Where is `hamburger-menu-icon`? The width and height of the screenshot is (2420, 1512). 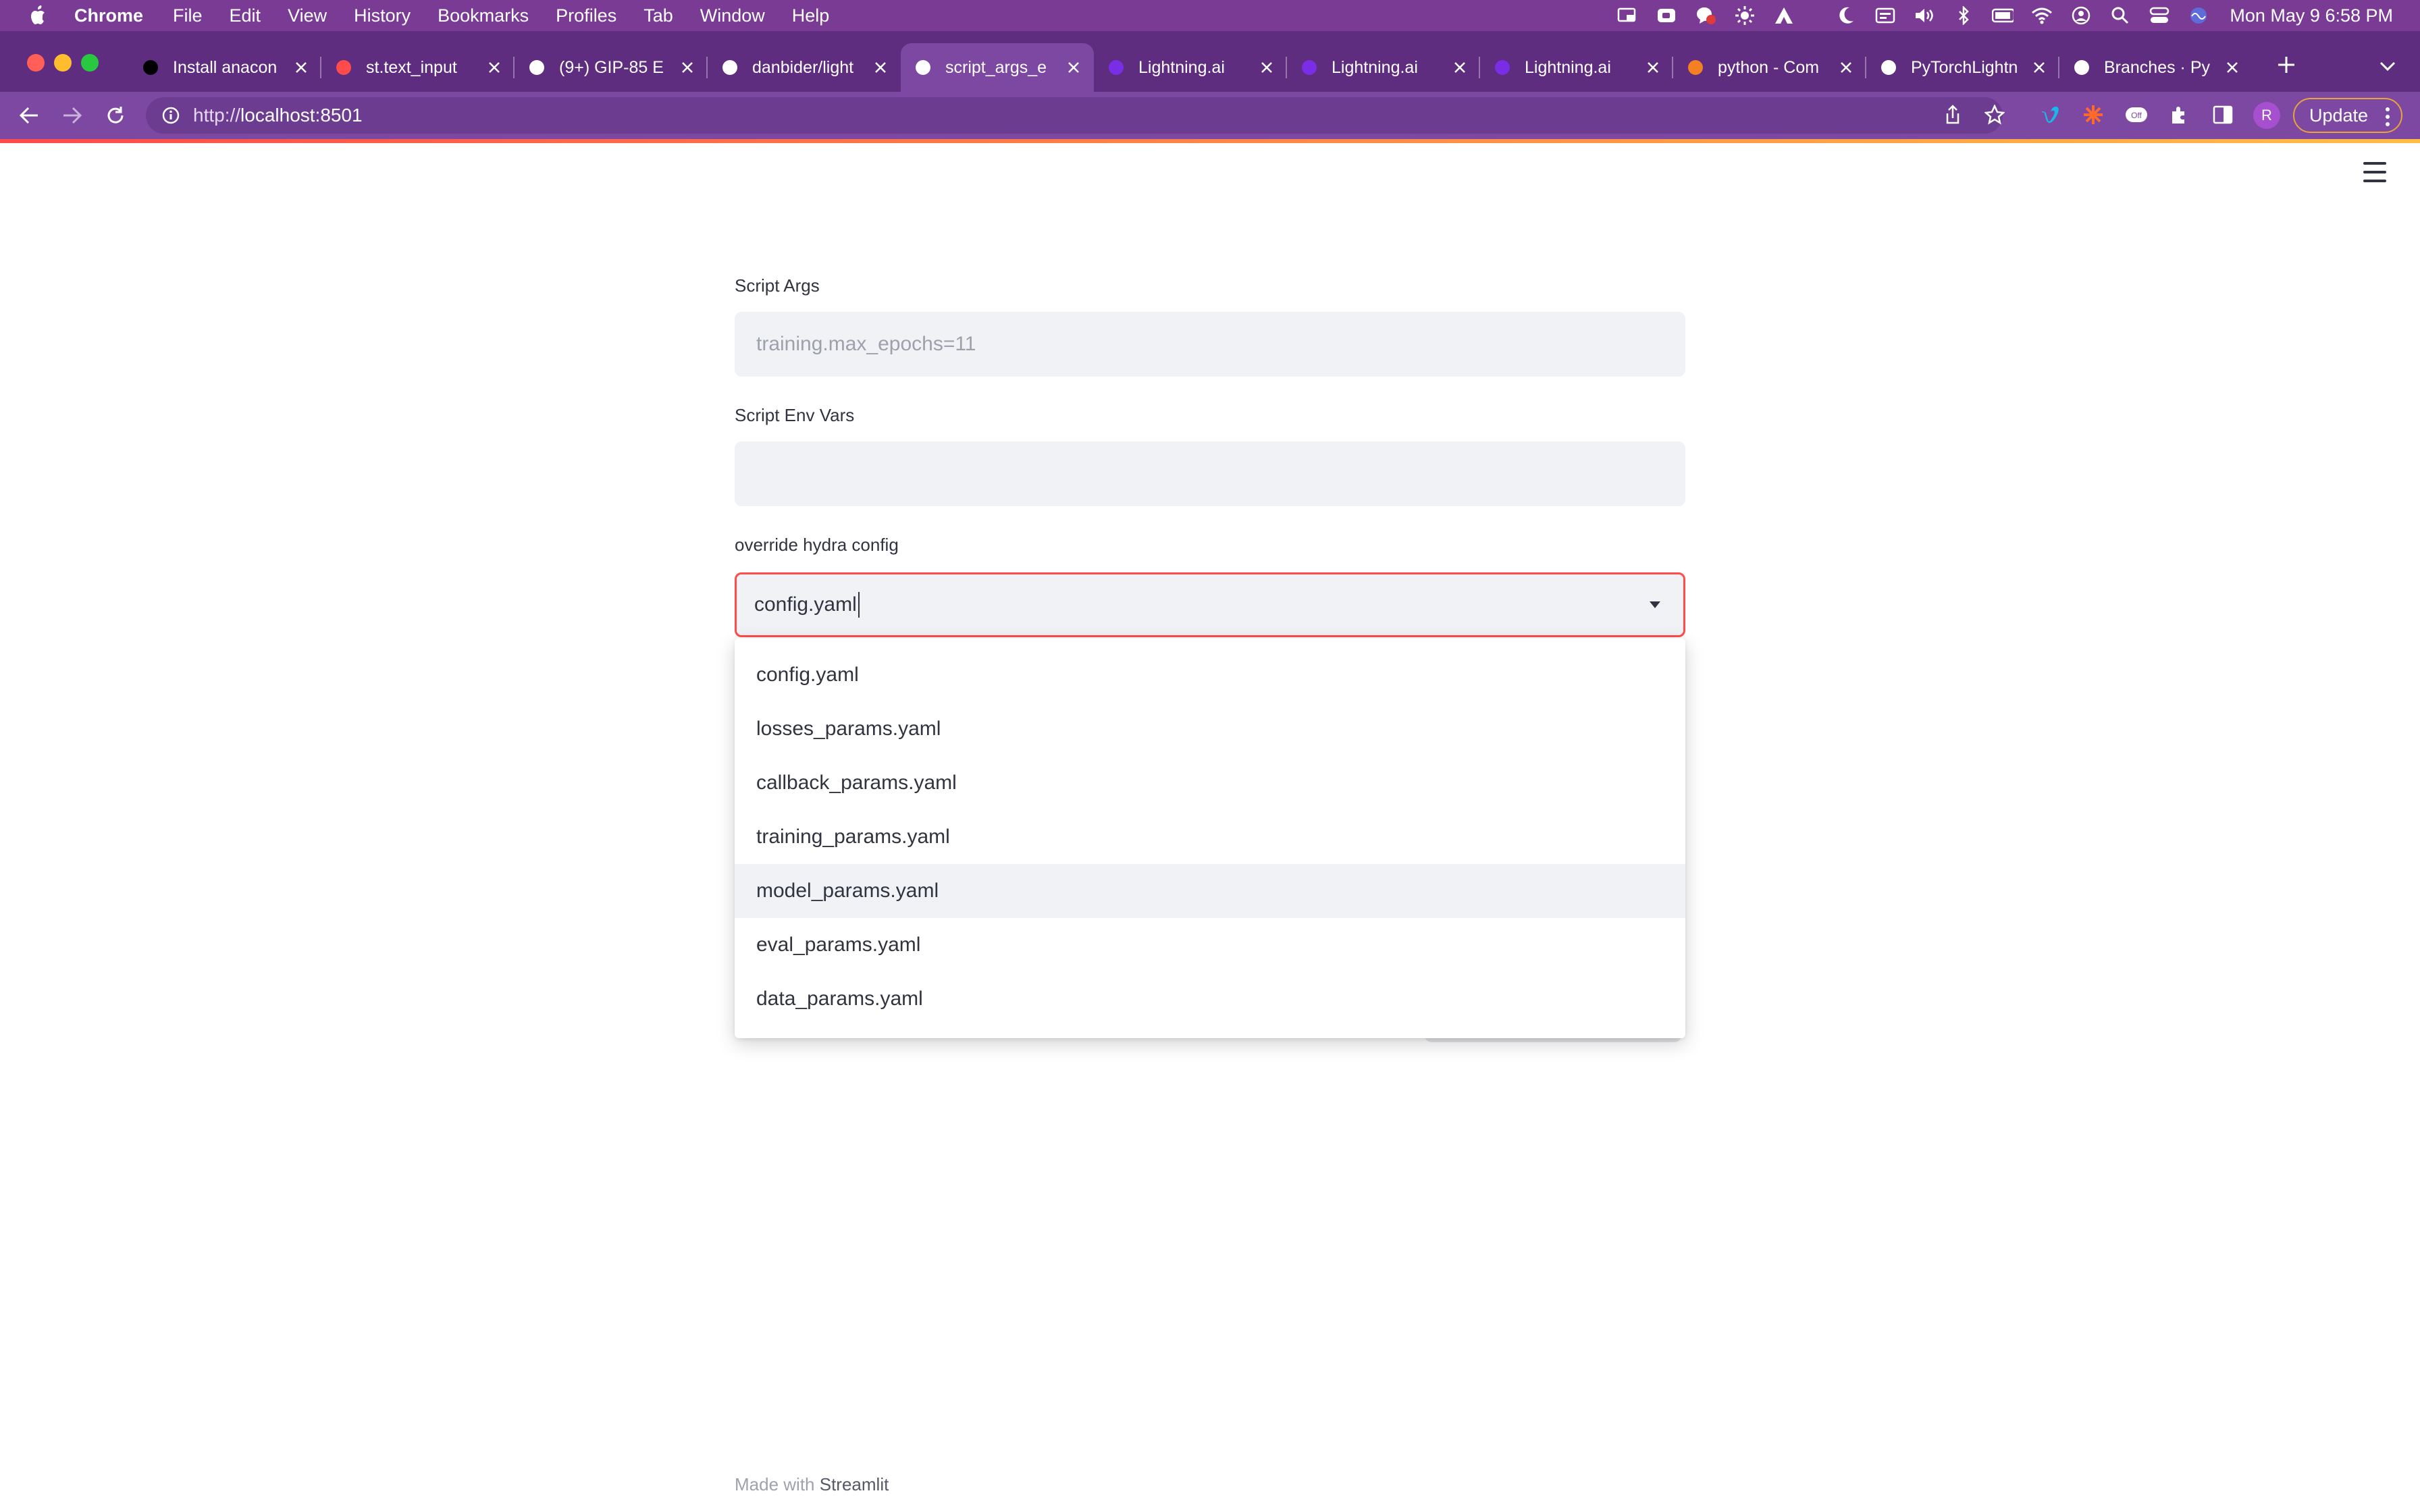
hamburger-menu-icon is located at coordinates (2374, 172).